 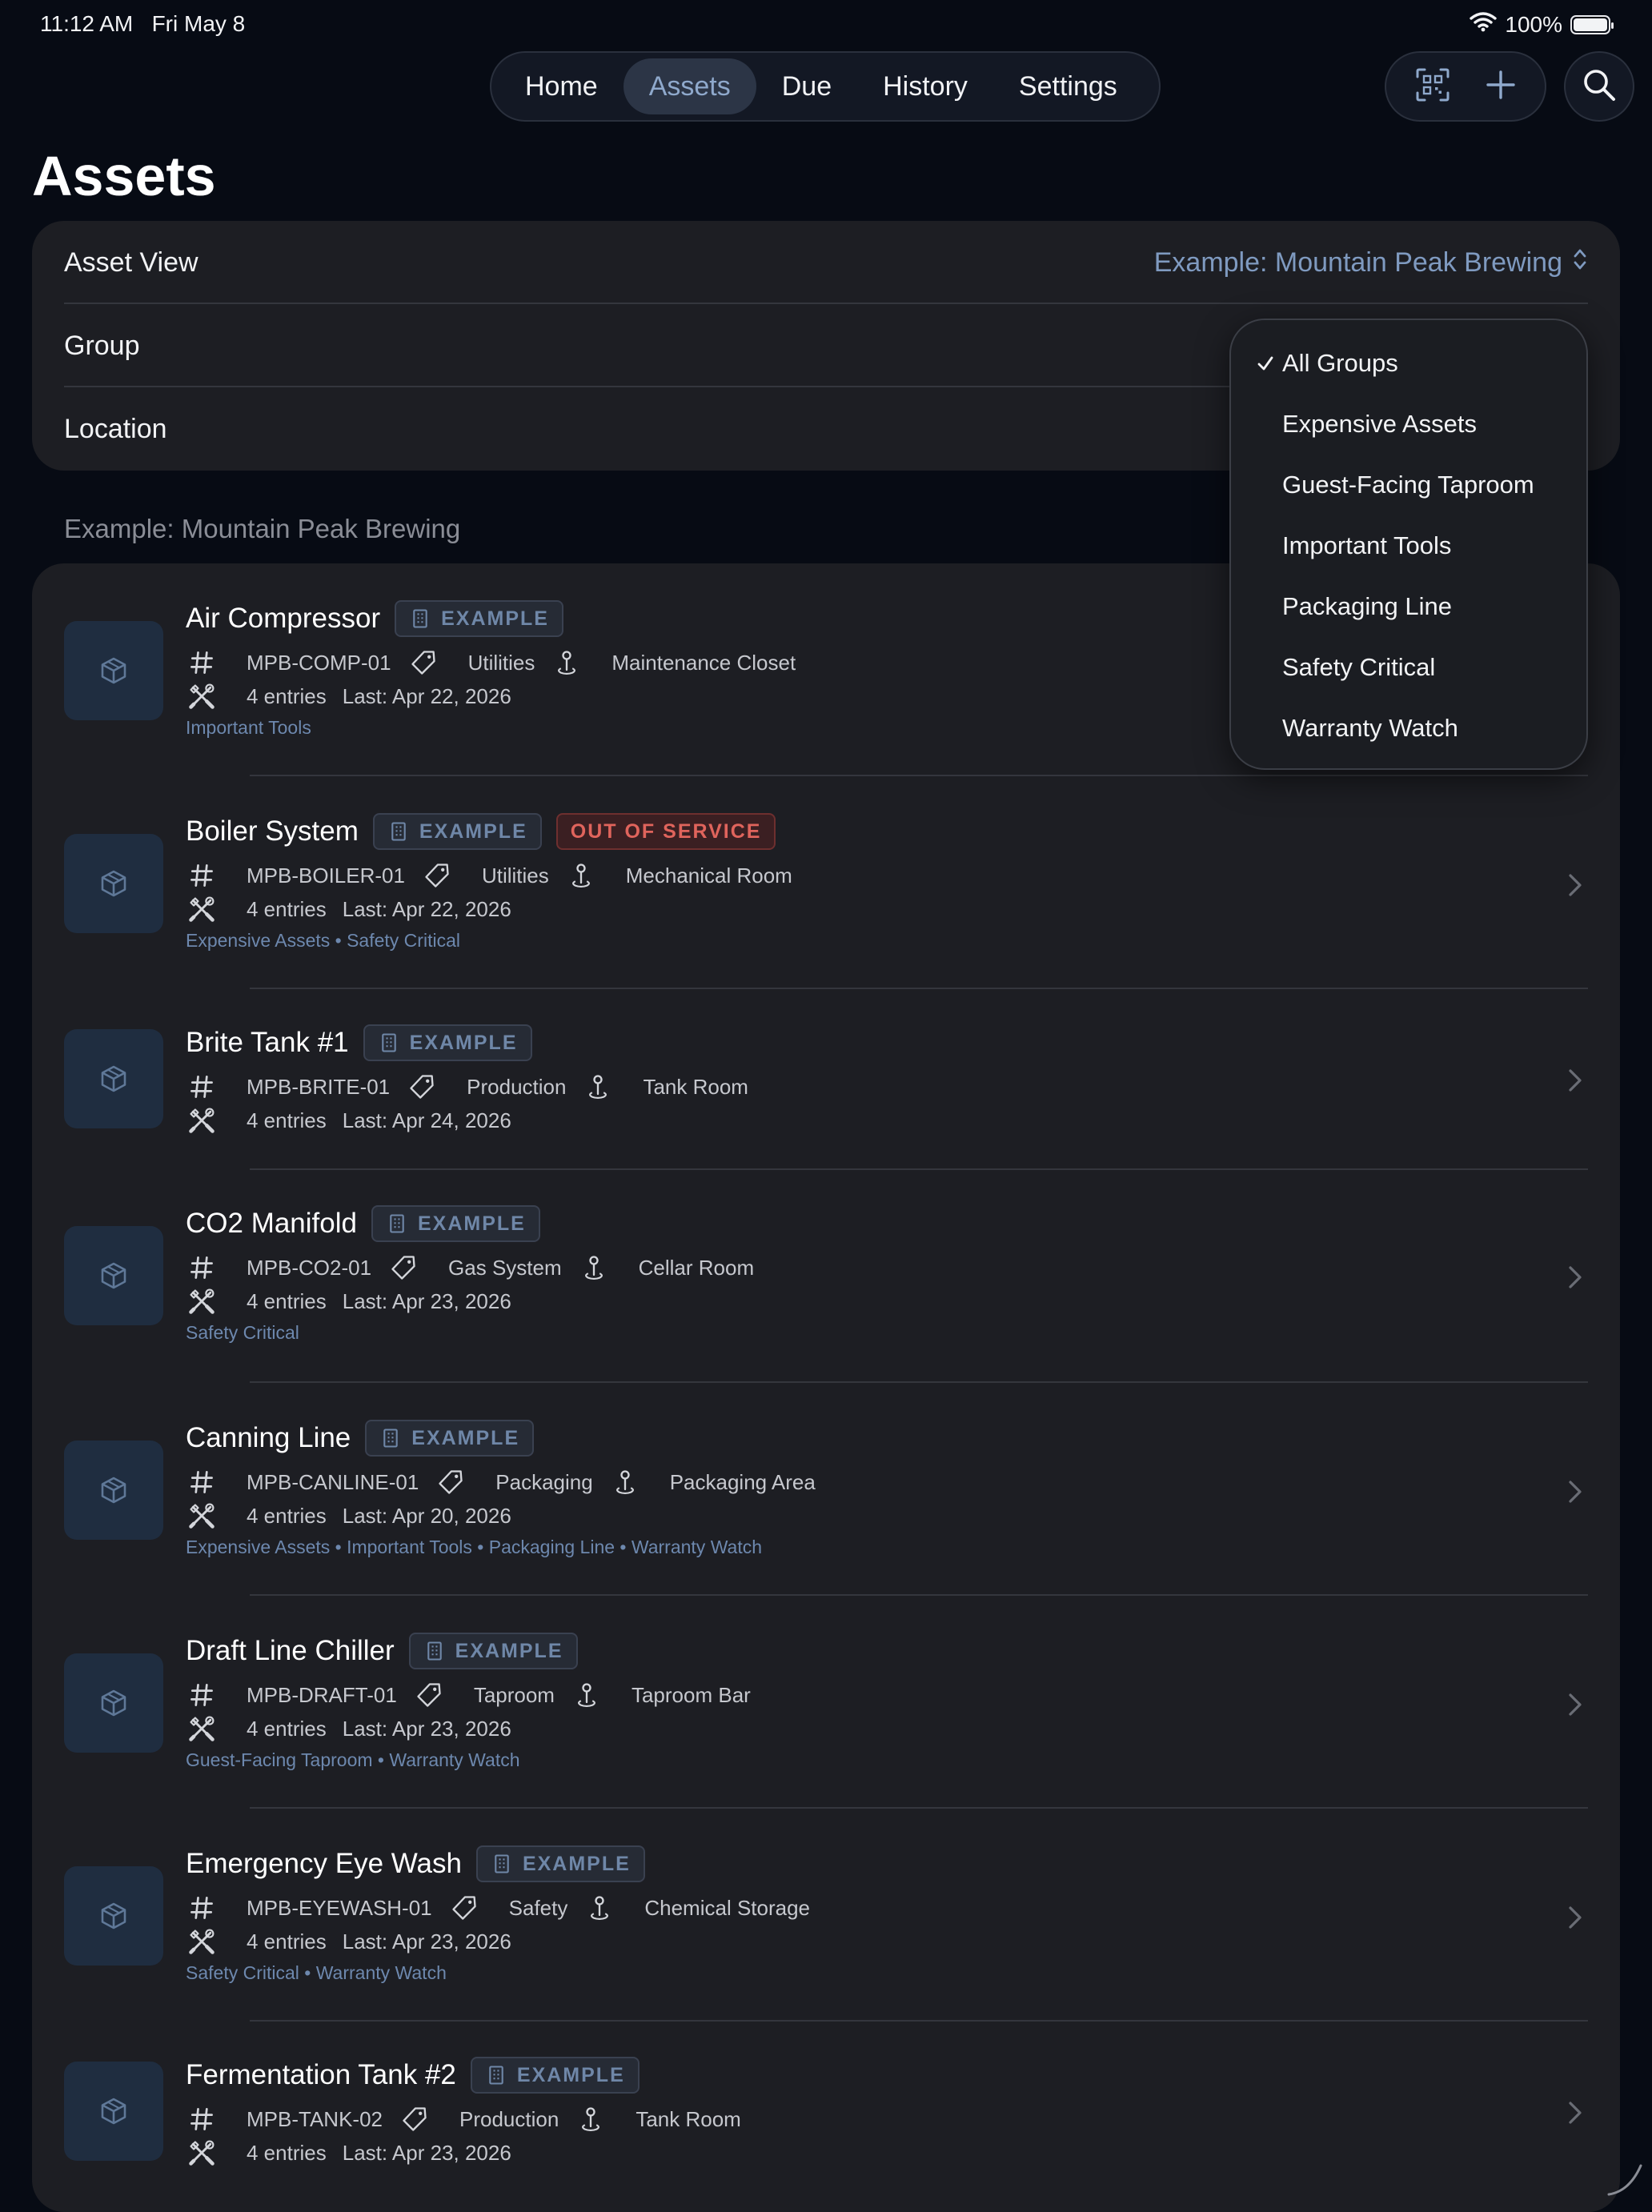 I want to click on asset-title-line: Emergency Eye Wash EXAMPLE, so click(x=415, y=1863).